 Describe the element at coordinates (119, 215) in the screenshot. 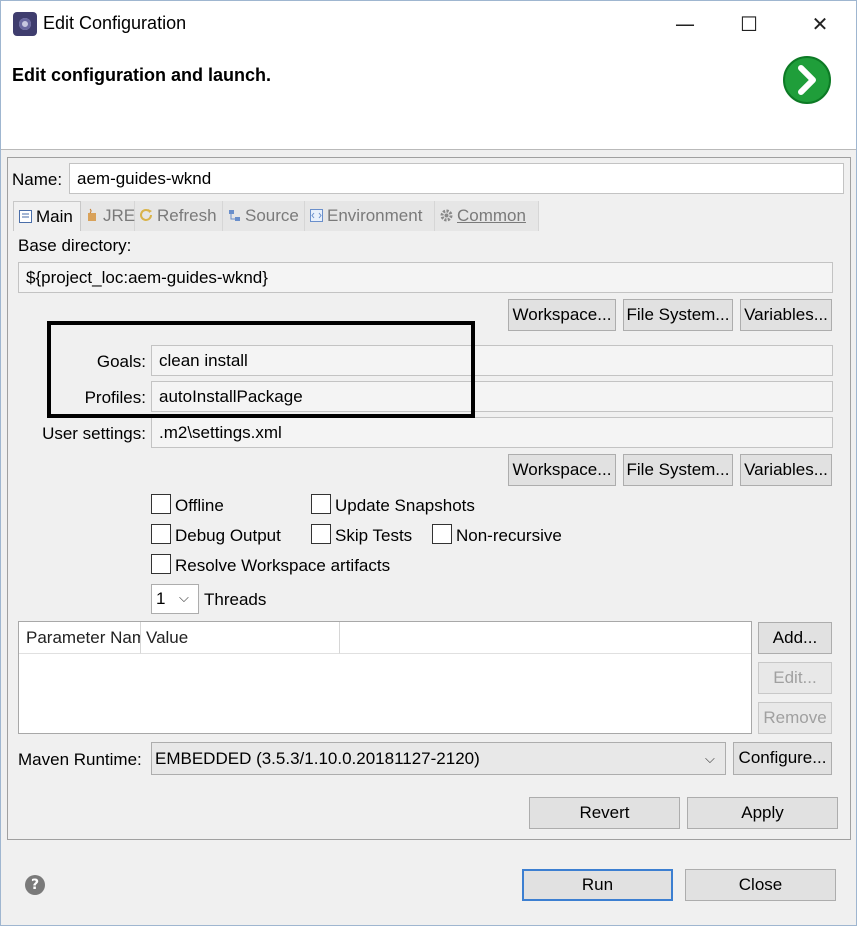

I see `tab-jre-label: JRE` at that location.